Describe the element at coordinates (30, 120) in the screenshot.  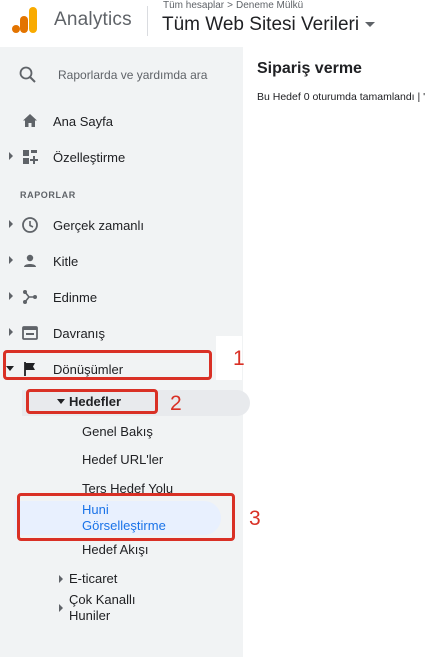
I see `home-icon` at that location.